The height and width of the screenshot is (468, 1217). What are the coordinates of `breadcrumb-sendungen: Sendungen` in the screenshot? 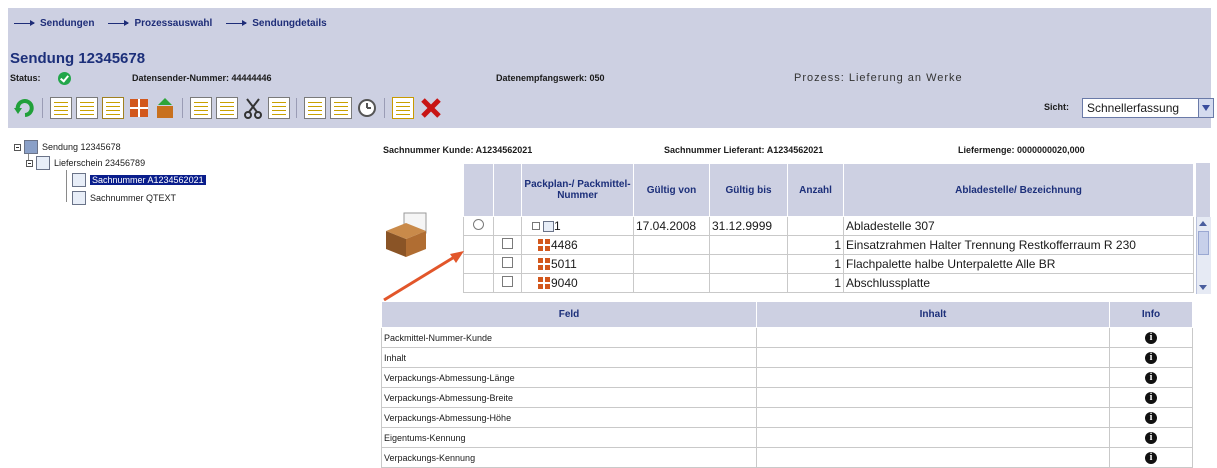 It's located at (54, 23).